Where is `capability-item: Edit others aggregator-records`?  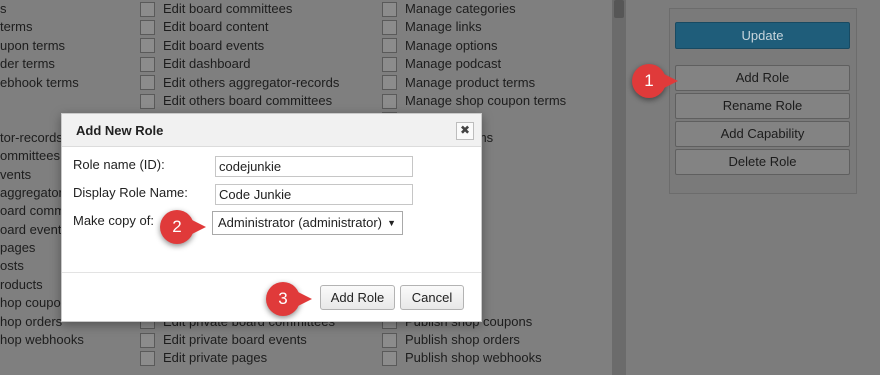
capability-item: Edit others aggregator-records is located at coordinates (239, 83).